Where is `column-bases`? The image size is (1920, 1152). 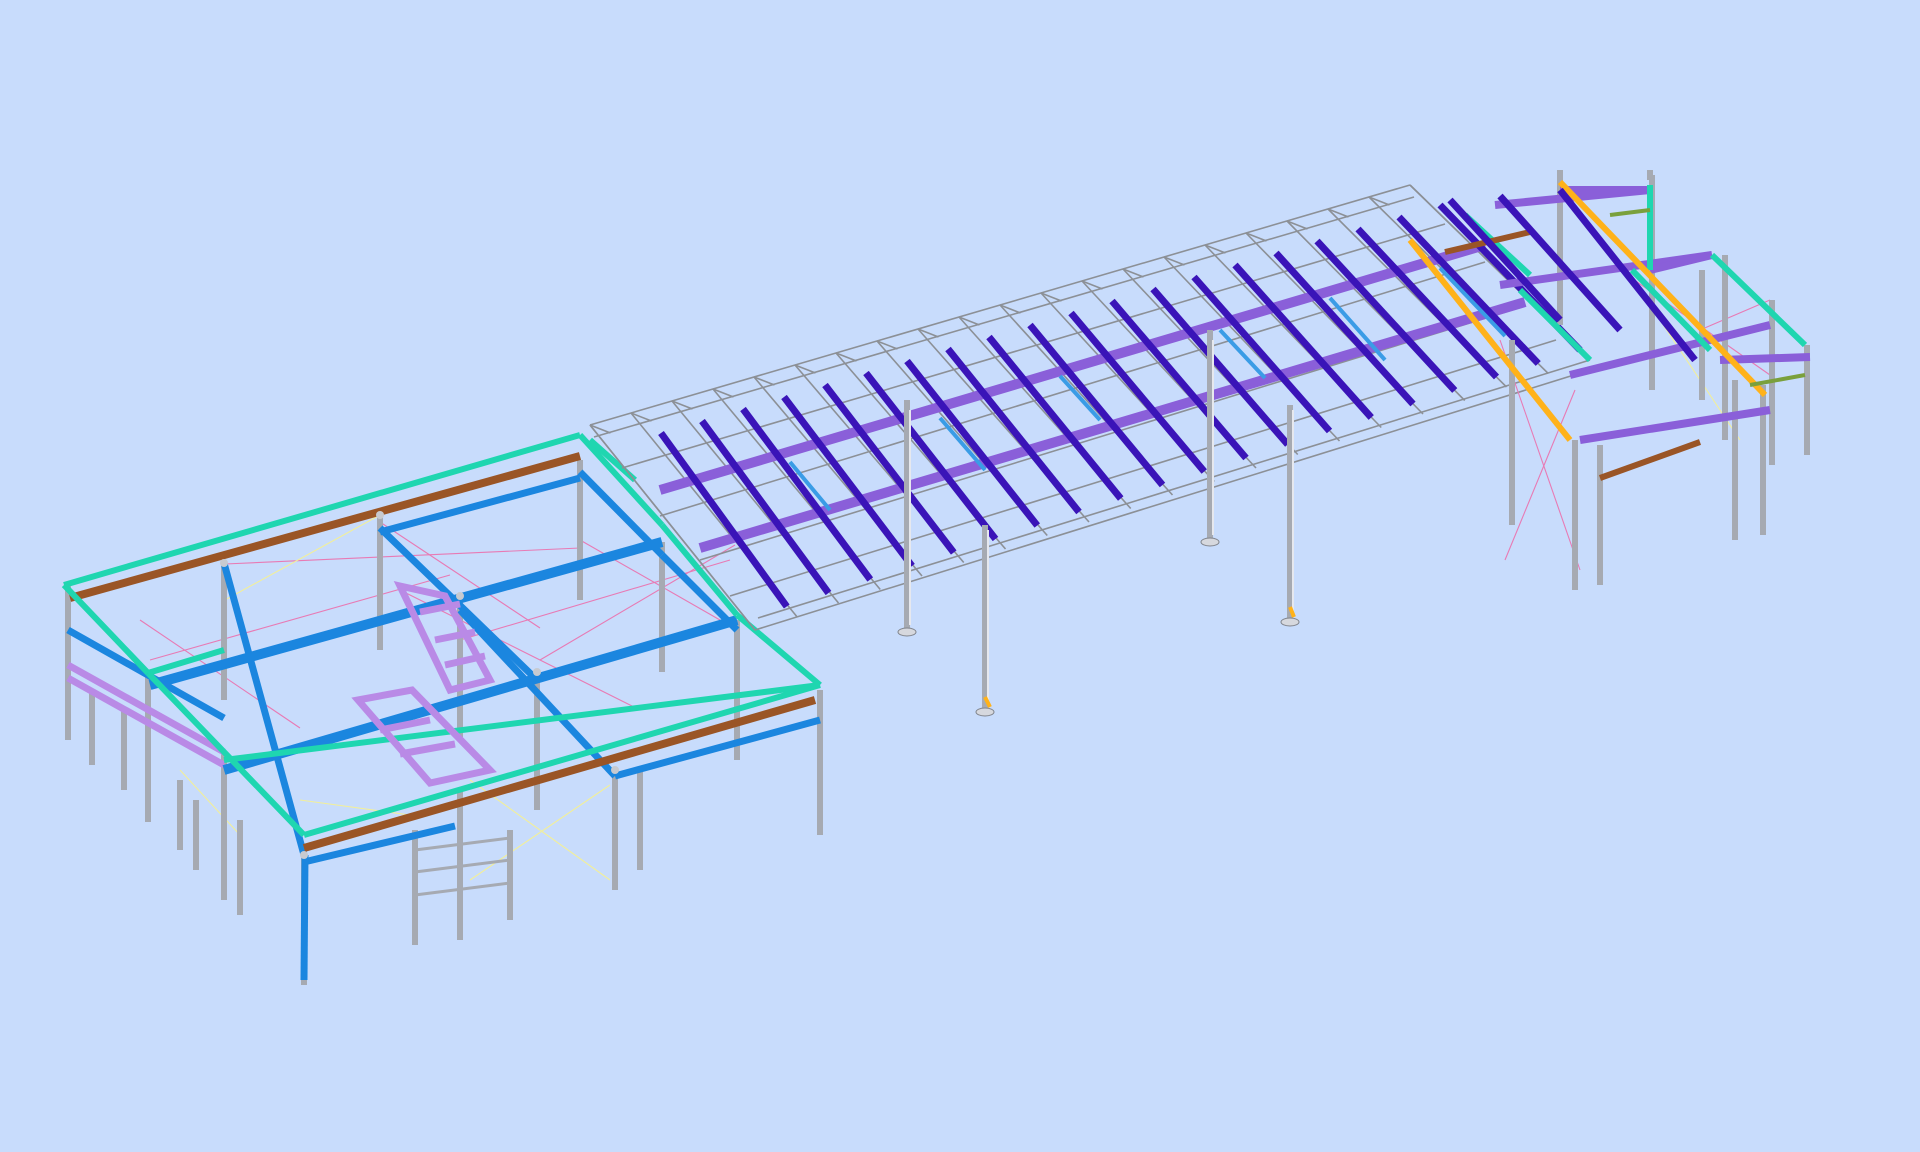
column-bases is located at coordinates (1098, 627).